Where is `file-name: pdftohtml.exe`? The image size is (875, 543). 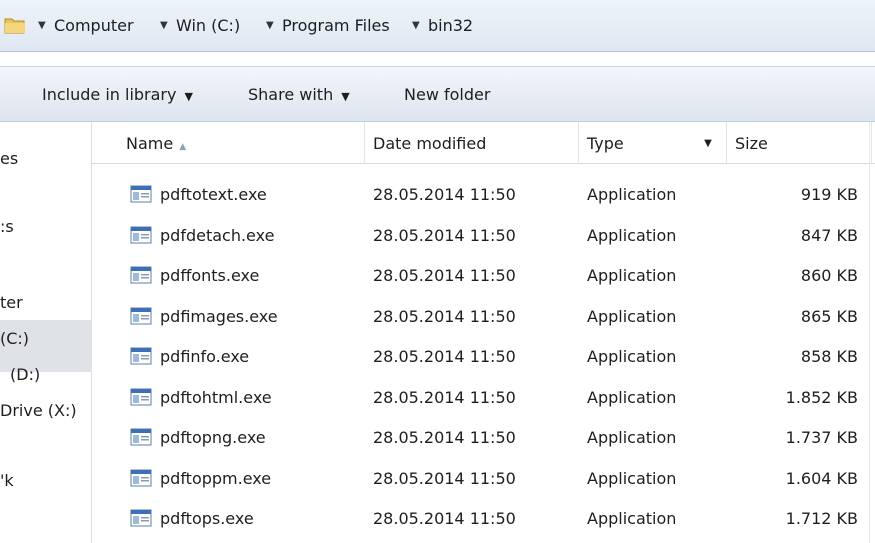 file-name: pdftohtml.exe is located at coordinates (216, 398).